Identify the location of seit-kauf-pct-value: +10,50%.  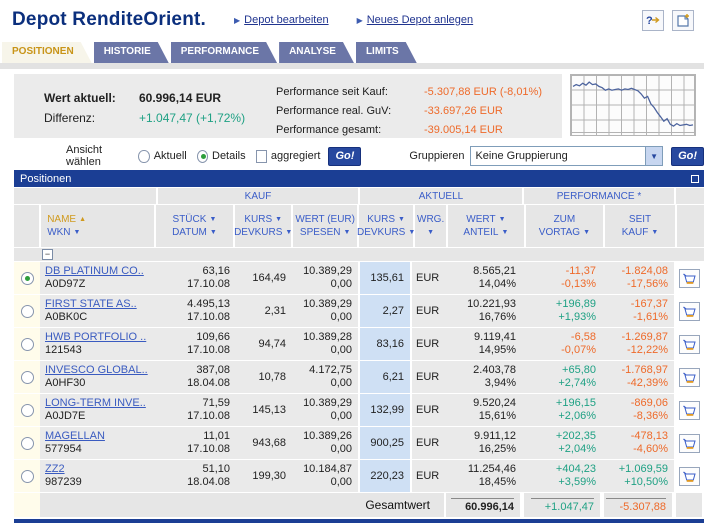
(646, 482).